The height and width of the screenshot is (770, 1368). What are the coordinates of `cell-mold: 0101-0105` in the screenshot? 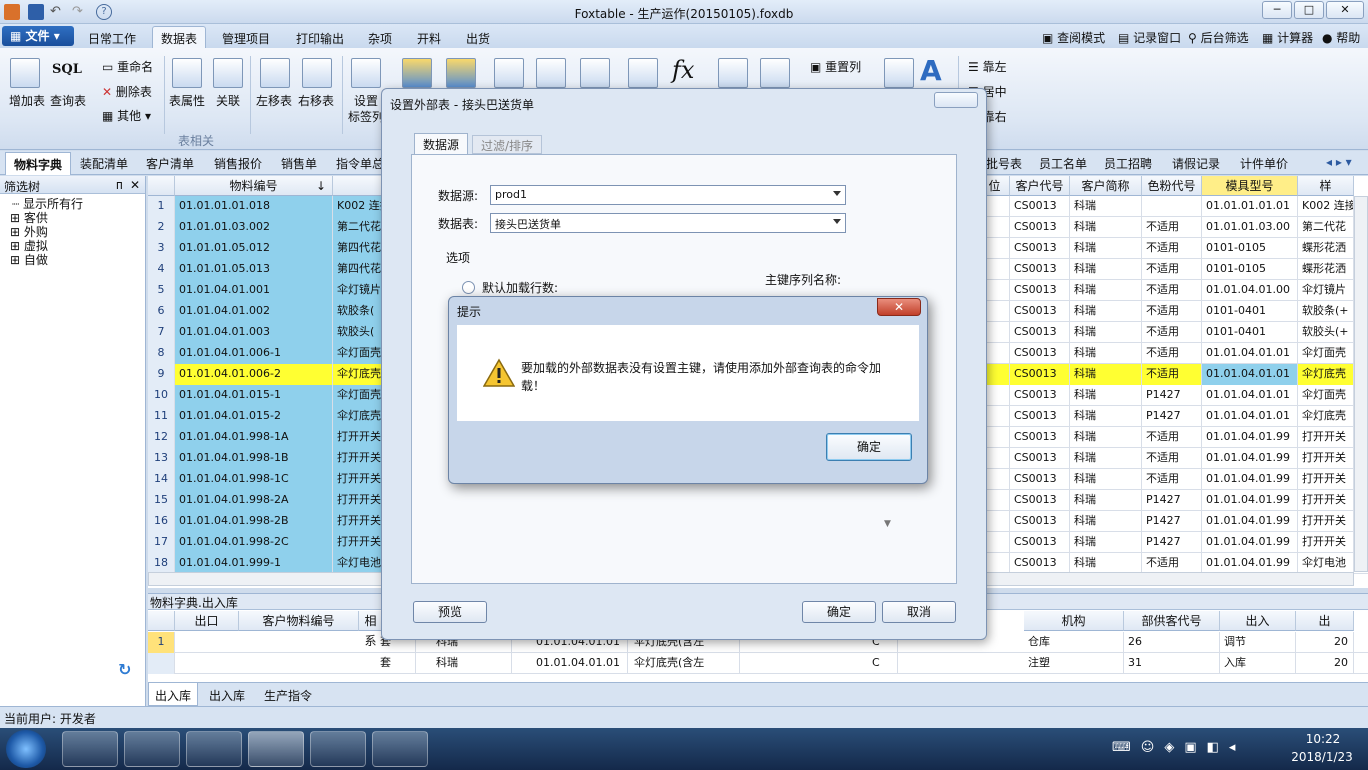 It's located at (1250, 248).